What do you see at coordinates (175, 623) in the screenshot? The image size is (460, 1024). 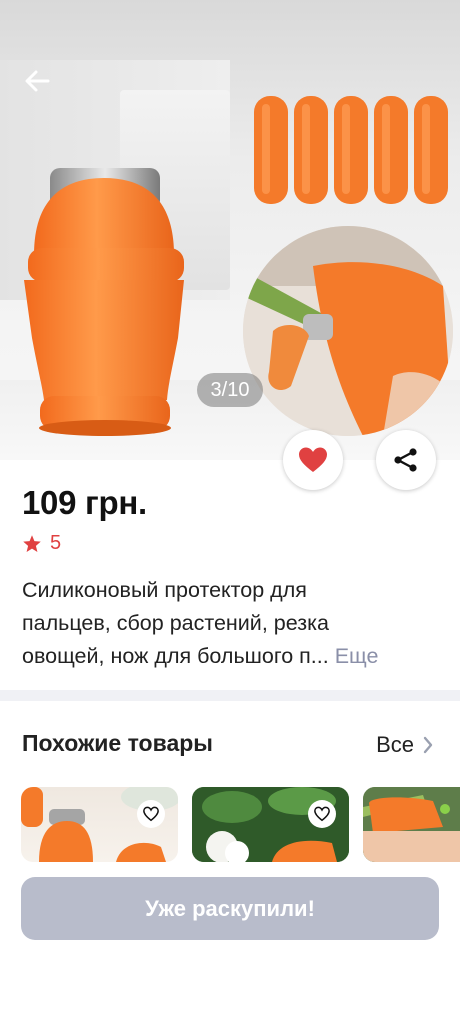 I see `description-line: пальцев, сбор растений, резка` at bounding box center [175, 623].